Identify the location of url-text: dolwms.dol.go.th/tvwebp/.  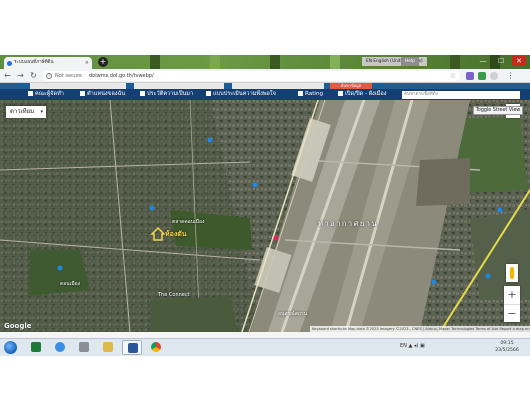
(121, 76).